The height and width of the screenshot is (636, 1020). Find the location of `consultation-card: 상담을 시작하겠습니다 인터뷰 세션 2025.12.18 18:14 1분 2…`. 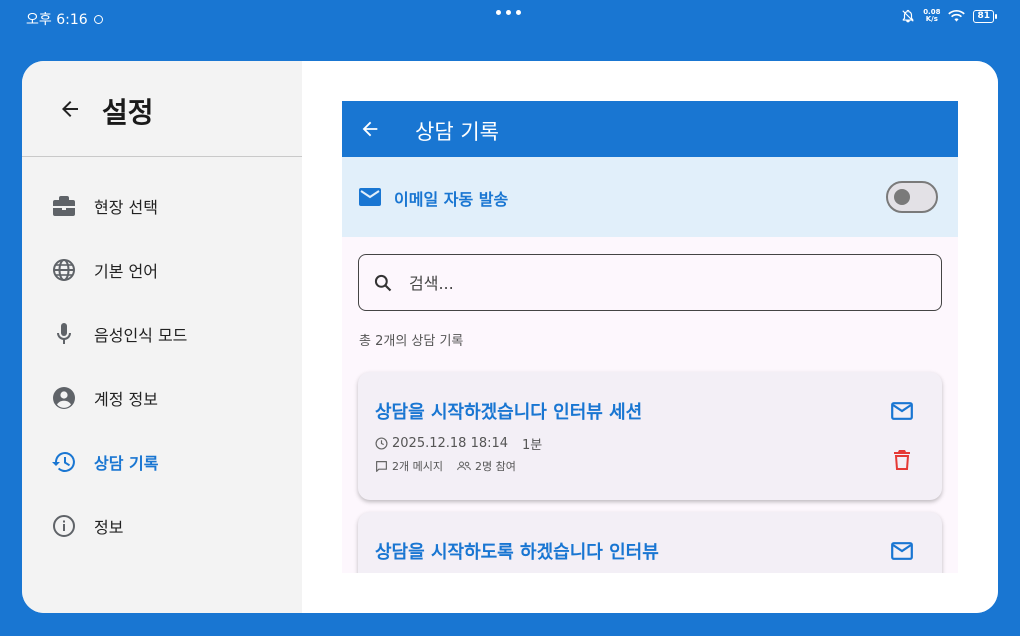

consultation-card: 상담을 시작하겠습니다 인터뷰 세션 2025.12.18 18:14 1분 2… is located at coordinates (650, 436).